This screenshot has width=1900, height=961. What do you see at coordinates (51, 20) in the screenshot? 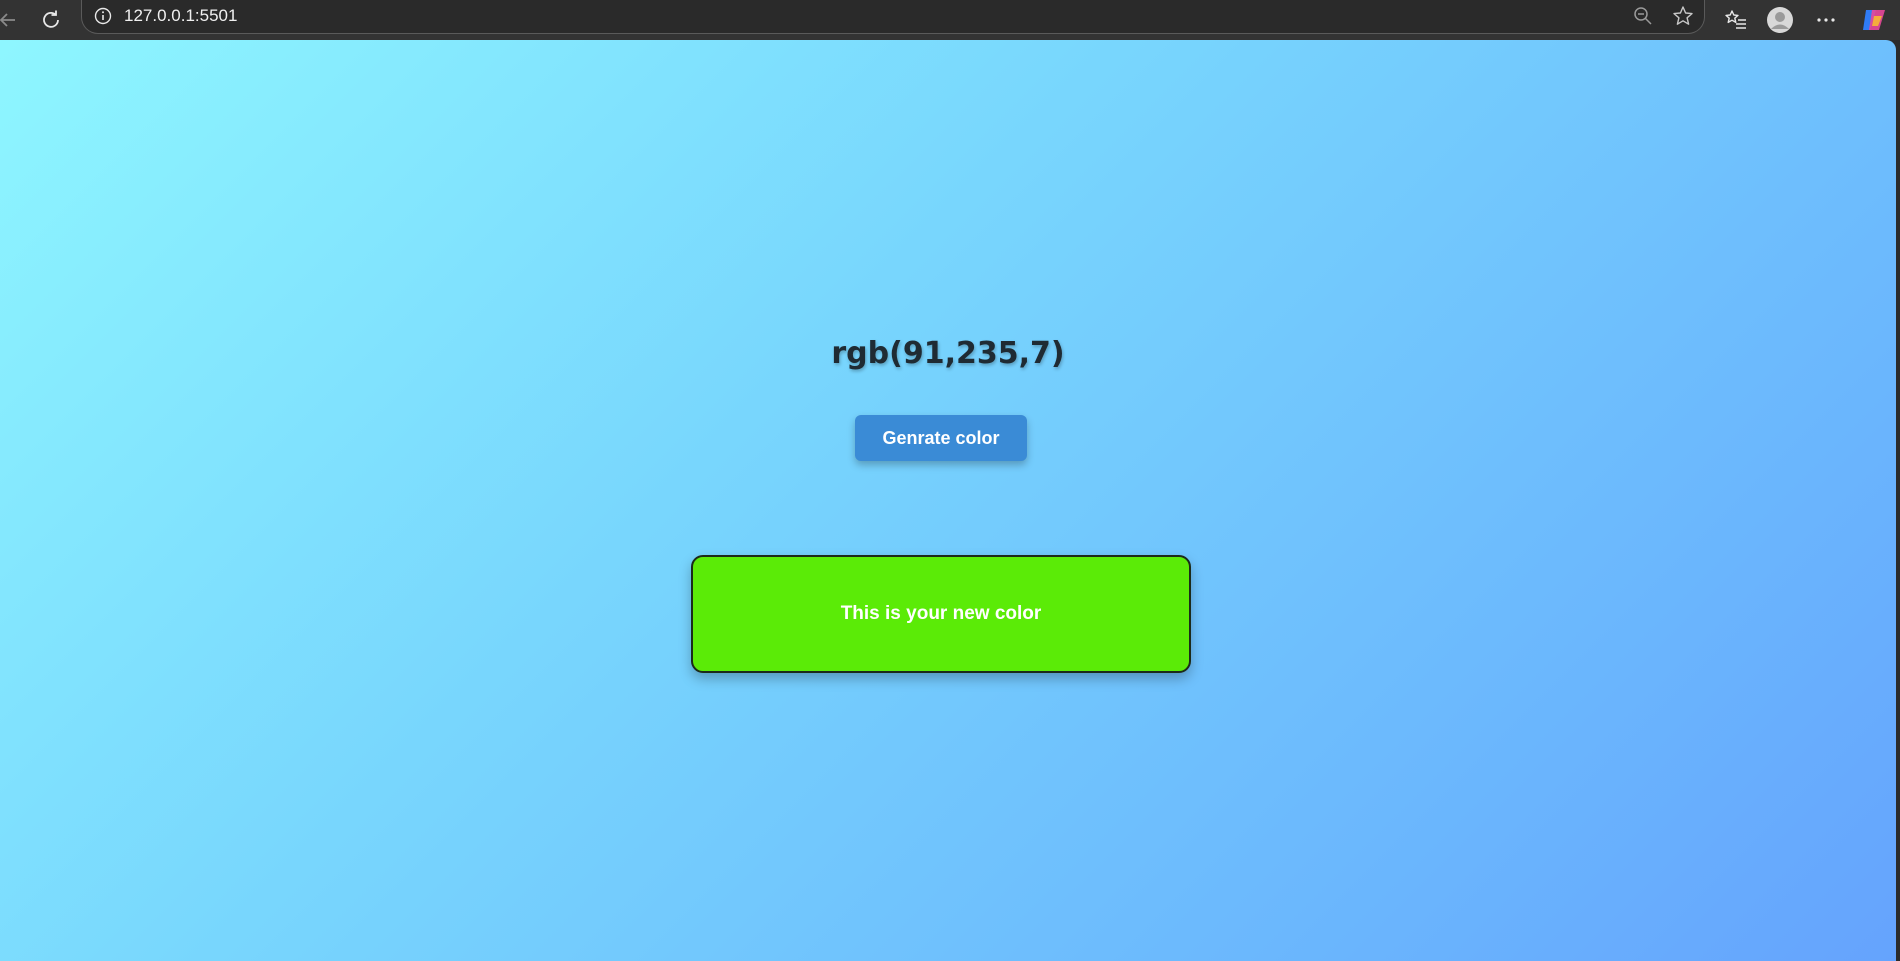
I see `refresh-icon` at bounding box center [51, 20].